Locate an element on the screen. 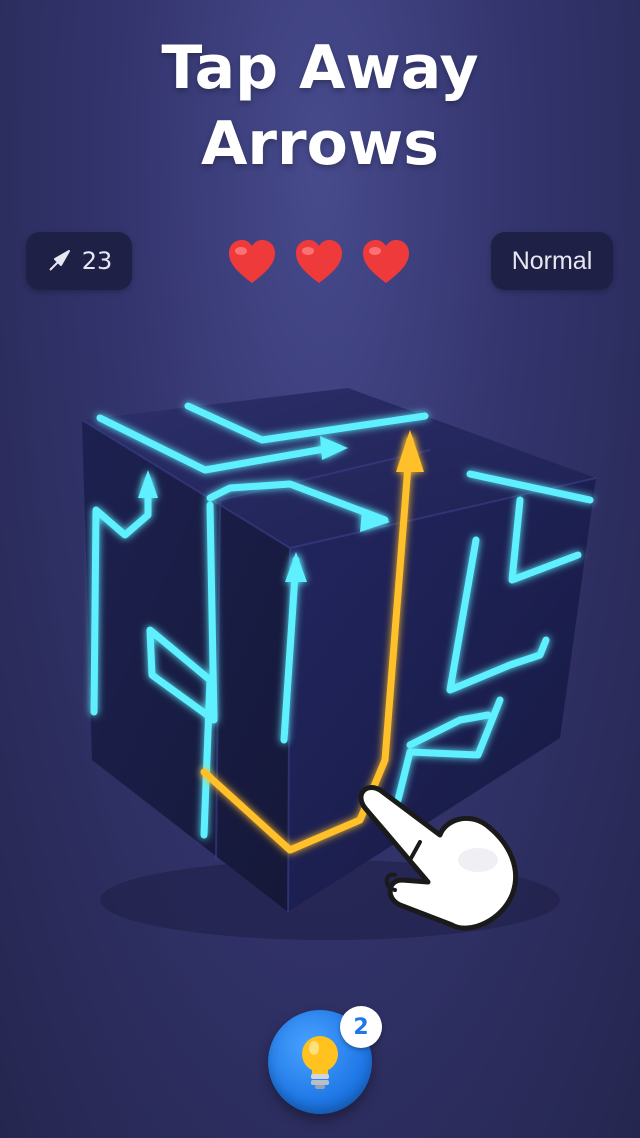 The width and height of the screenshot is (640, 1138). hint-count-badge: 2 is located at coordinates (361, 1027).